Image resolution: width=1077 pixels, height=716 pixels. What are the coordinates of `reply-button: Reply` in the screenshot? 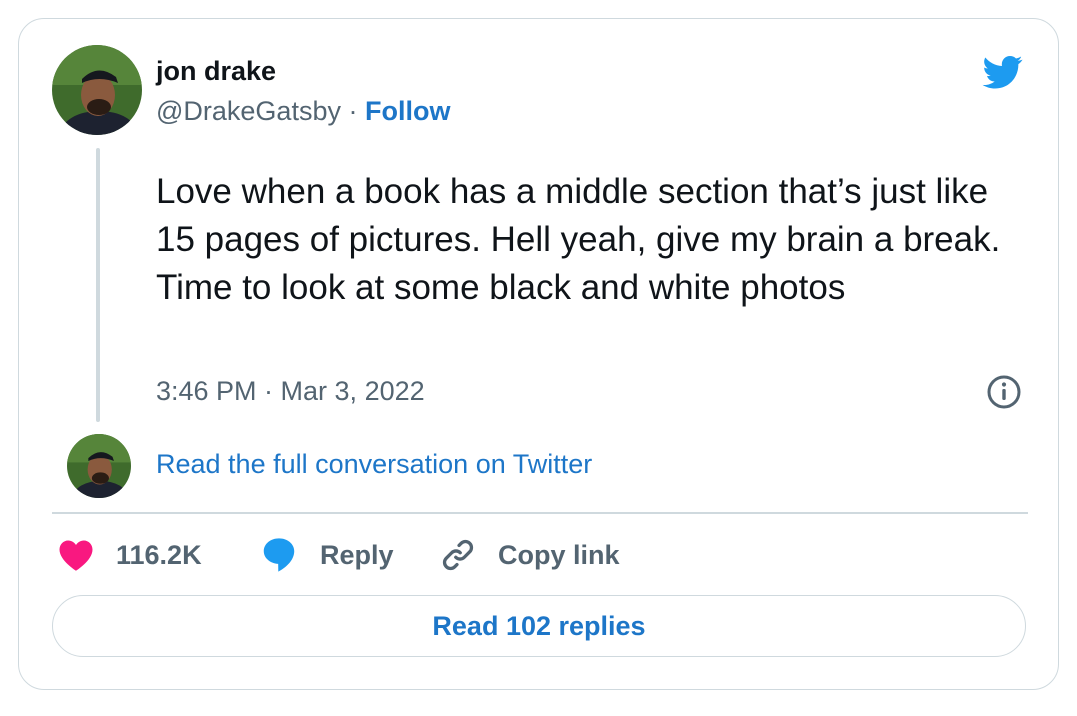 It's located at (328, 555).